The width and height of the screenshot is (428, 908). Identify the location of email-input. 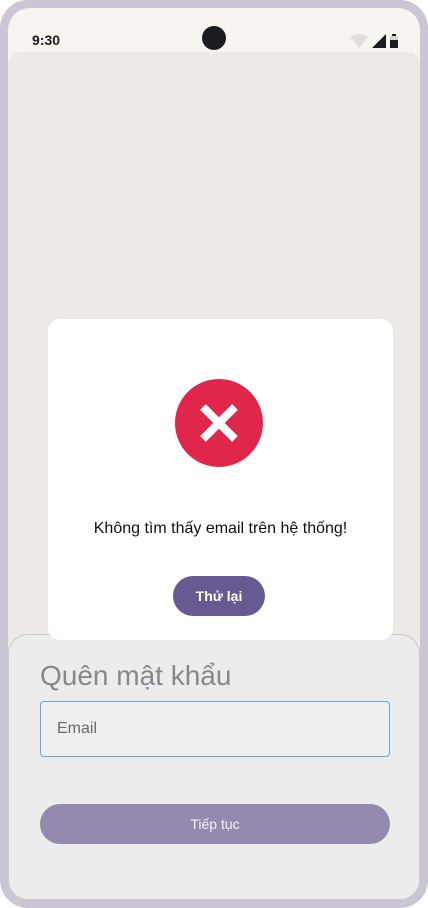
(215, 729).